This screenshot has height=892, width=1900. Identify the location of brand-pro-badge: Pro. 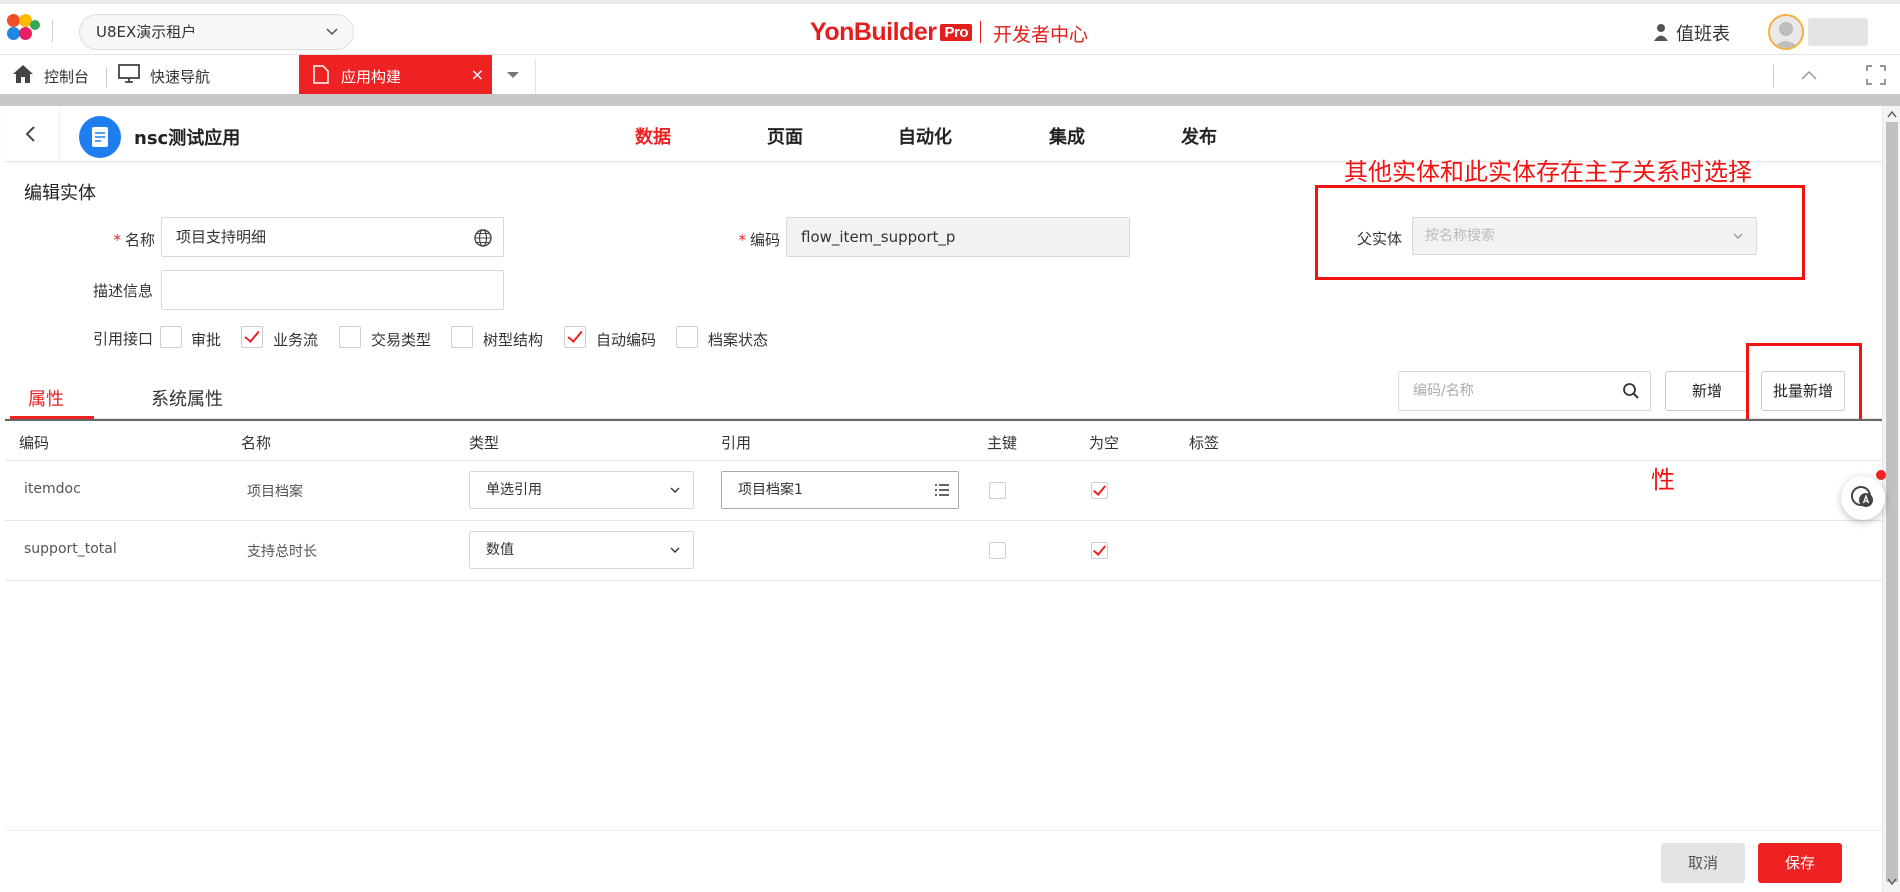
(956, 32).